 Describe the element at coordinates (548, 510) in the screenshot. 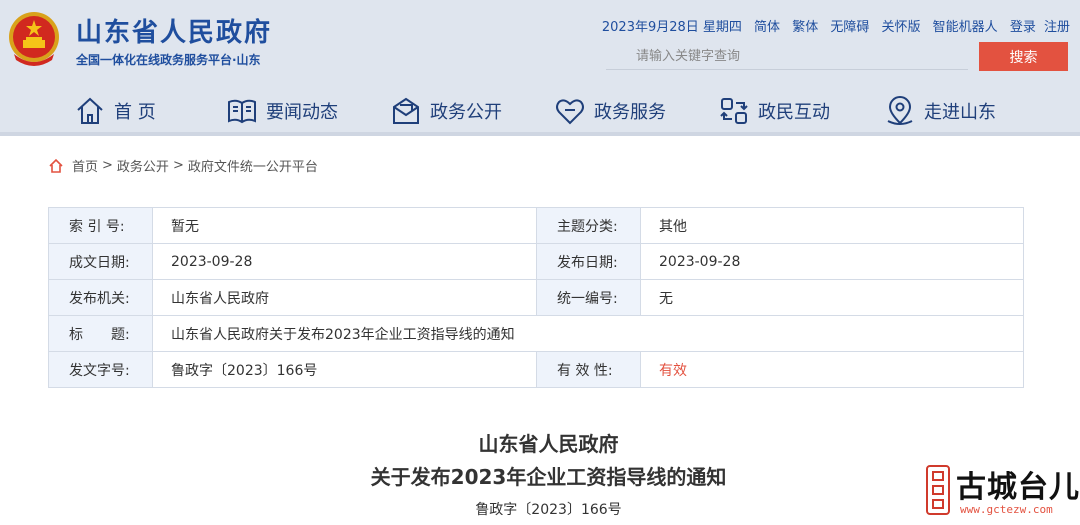

I see `document-number: 鲁政字〔2023〕166号` at that location.